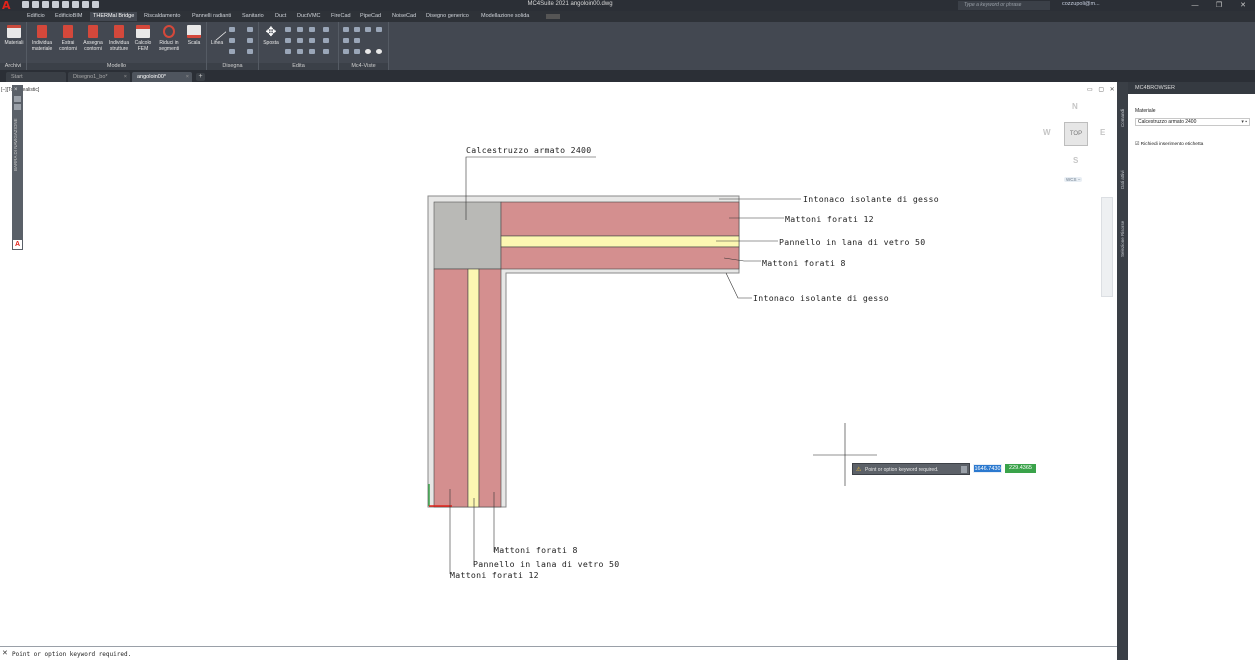 The height and width of the screenshot is (662, 1255). I want to click on circle-icon, so click(232, 40).